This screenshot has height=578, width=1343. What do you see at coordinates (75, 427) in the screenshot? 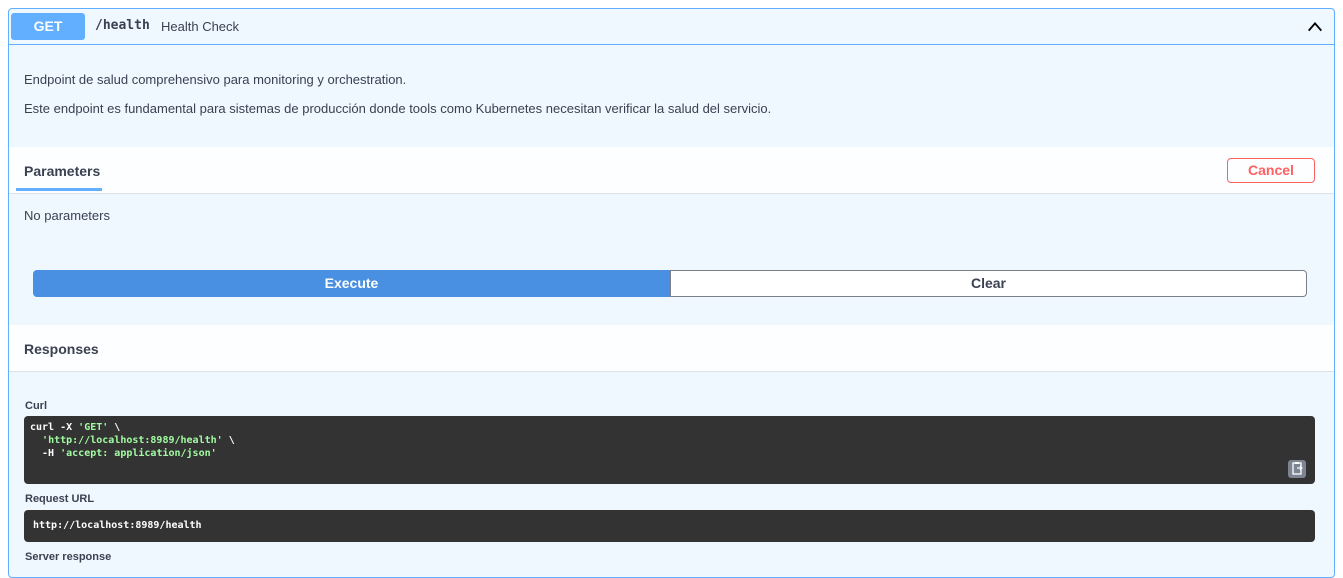
I see `curl-line-1: curl -X 'GET' \` at bounding box center [75, 427].